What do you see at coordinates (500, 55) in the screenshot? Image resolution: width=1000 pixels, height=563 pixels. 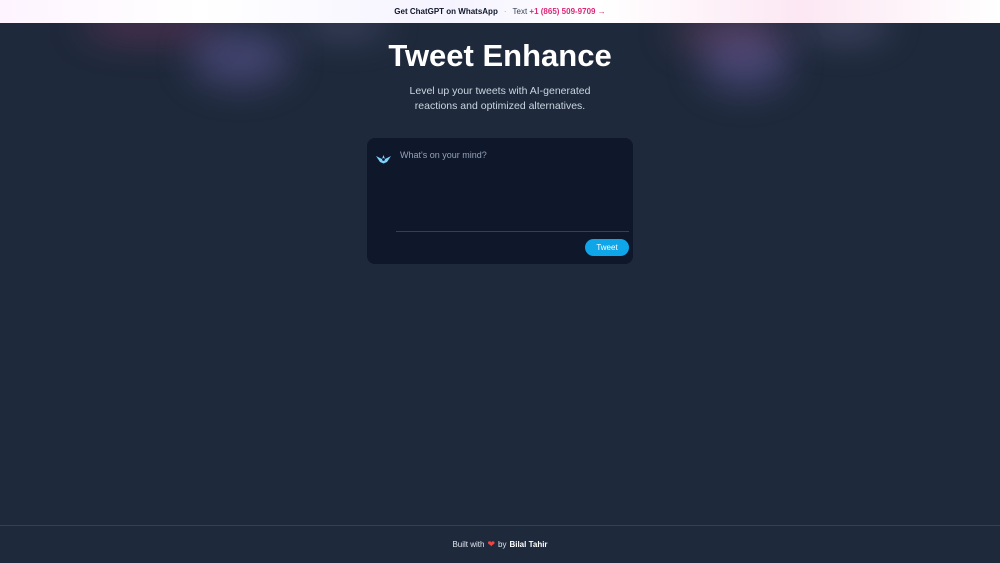 I see `page-title: Tweet Enhance` at bounding box center [500, 55].